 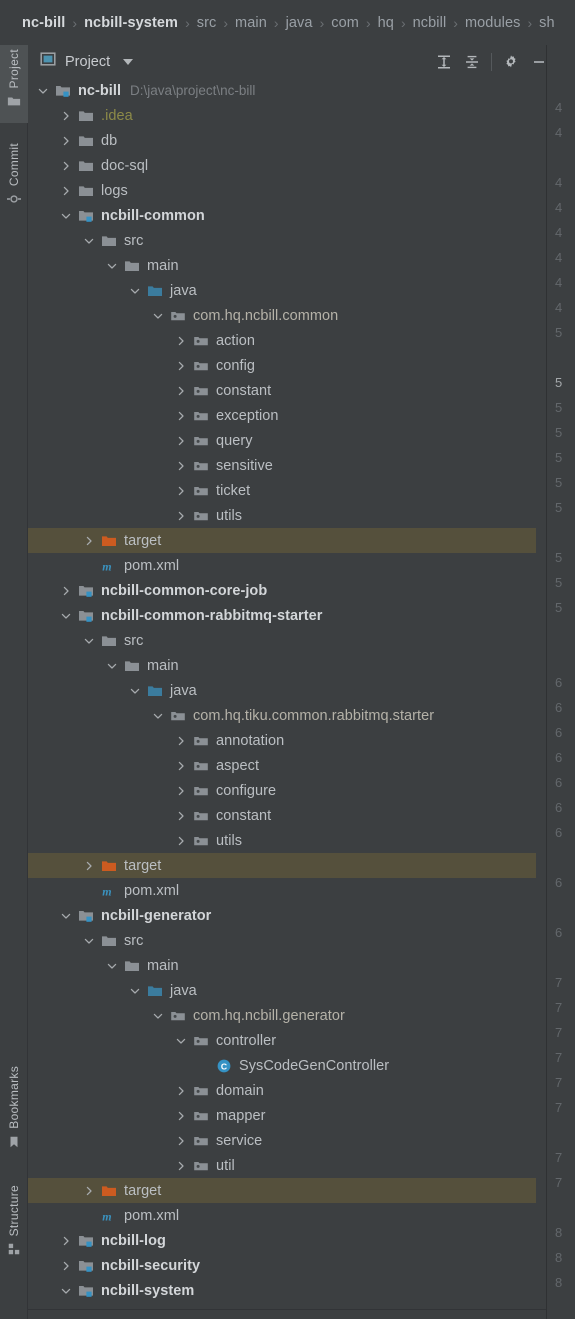 I want to click on tree-row: ncbill-log, so click(x=287, y=1240).